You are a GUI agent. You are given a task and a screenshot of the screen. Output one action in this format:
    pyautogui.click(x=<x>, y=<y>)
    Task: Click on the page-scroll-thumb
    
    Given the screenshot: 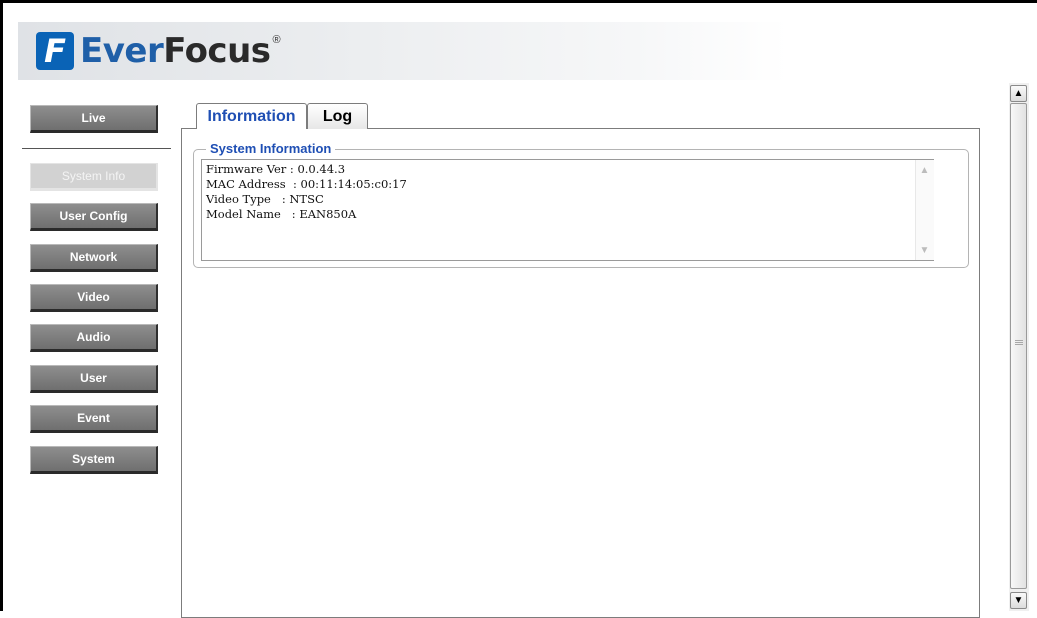 What is the action you would take?
    pyautogui.click(x=1018, y=346)
    